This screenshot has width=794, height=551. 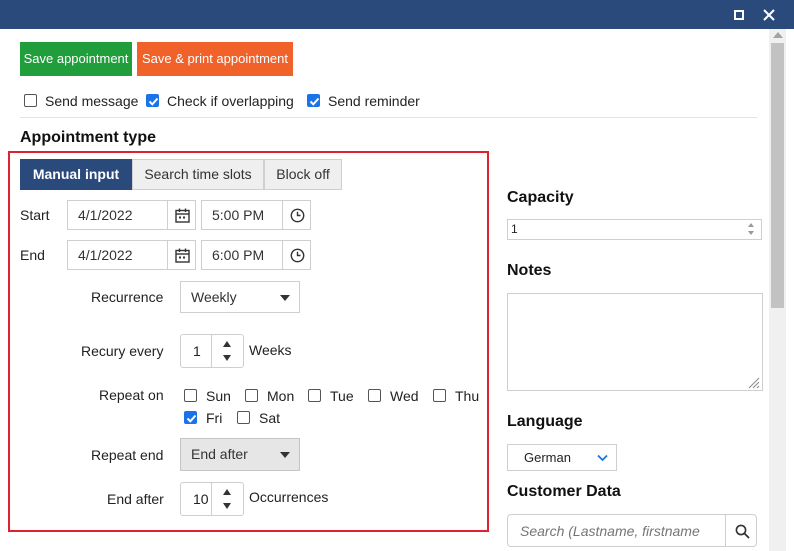 What do you see at coordinates (397, 14) in the screenshot?
I see `window-titlebar` at bounding box center [397, 14].